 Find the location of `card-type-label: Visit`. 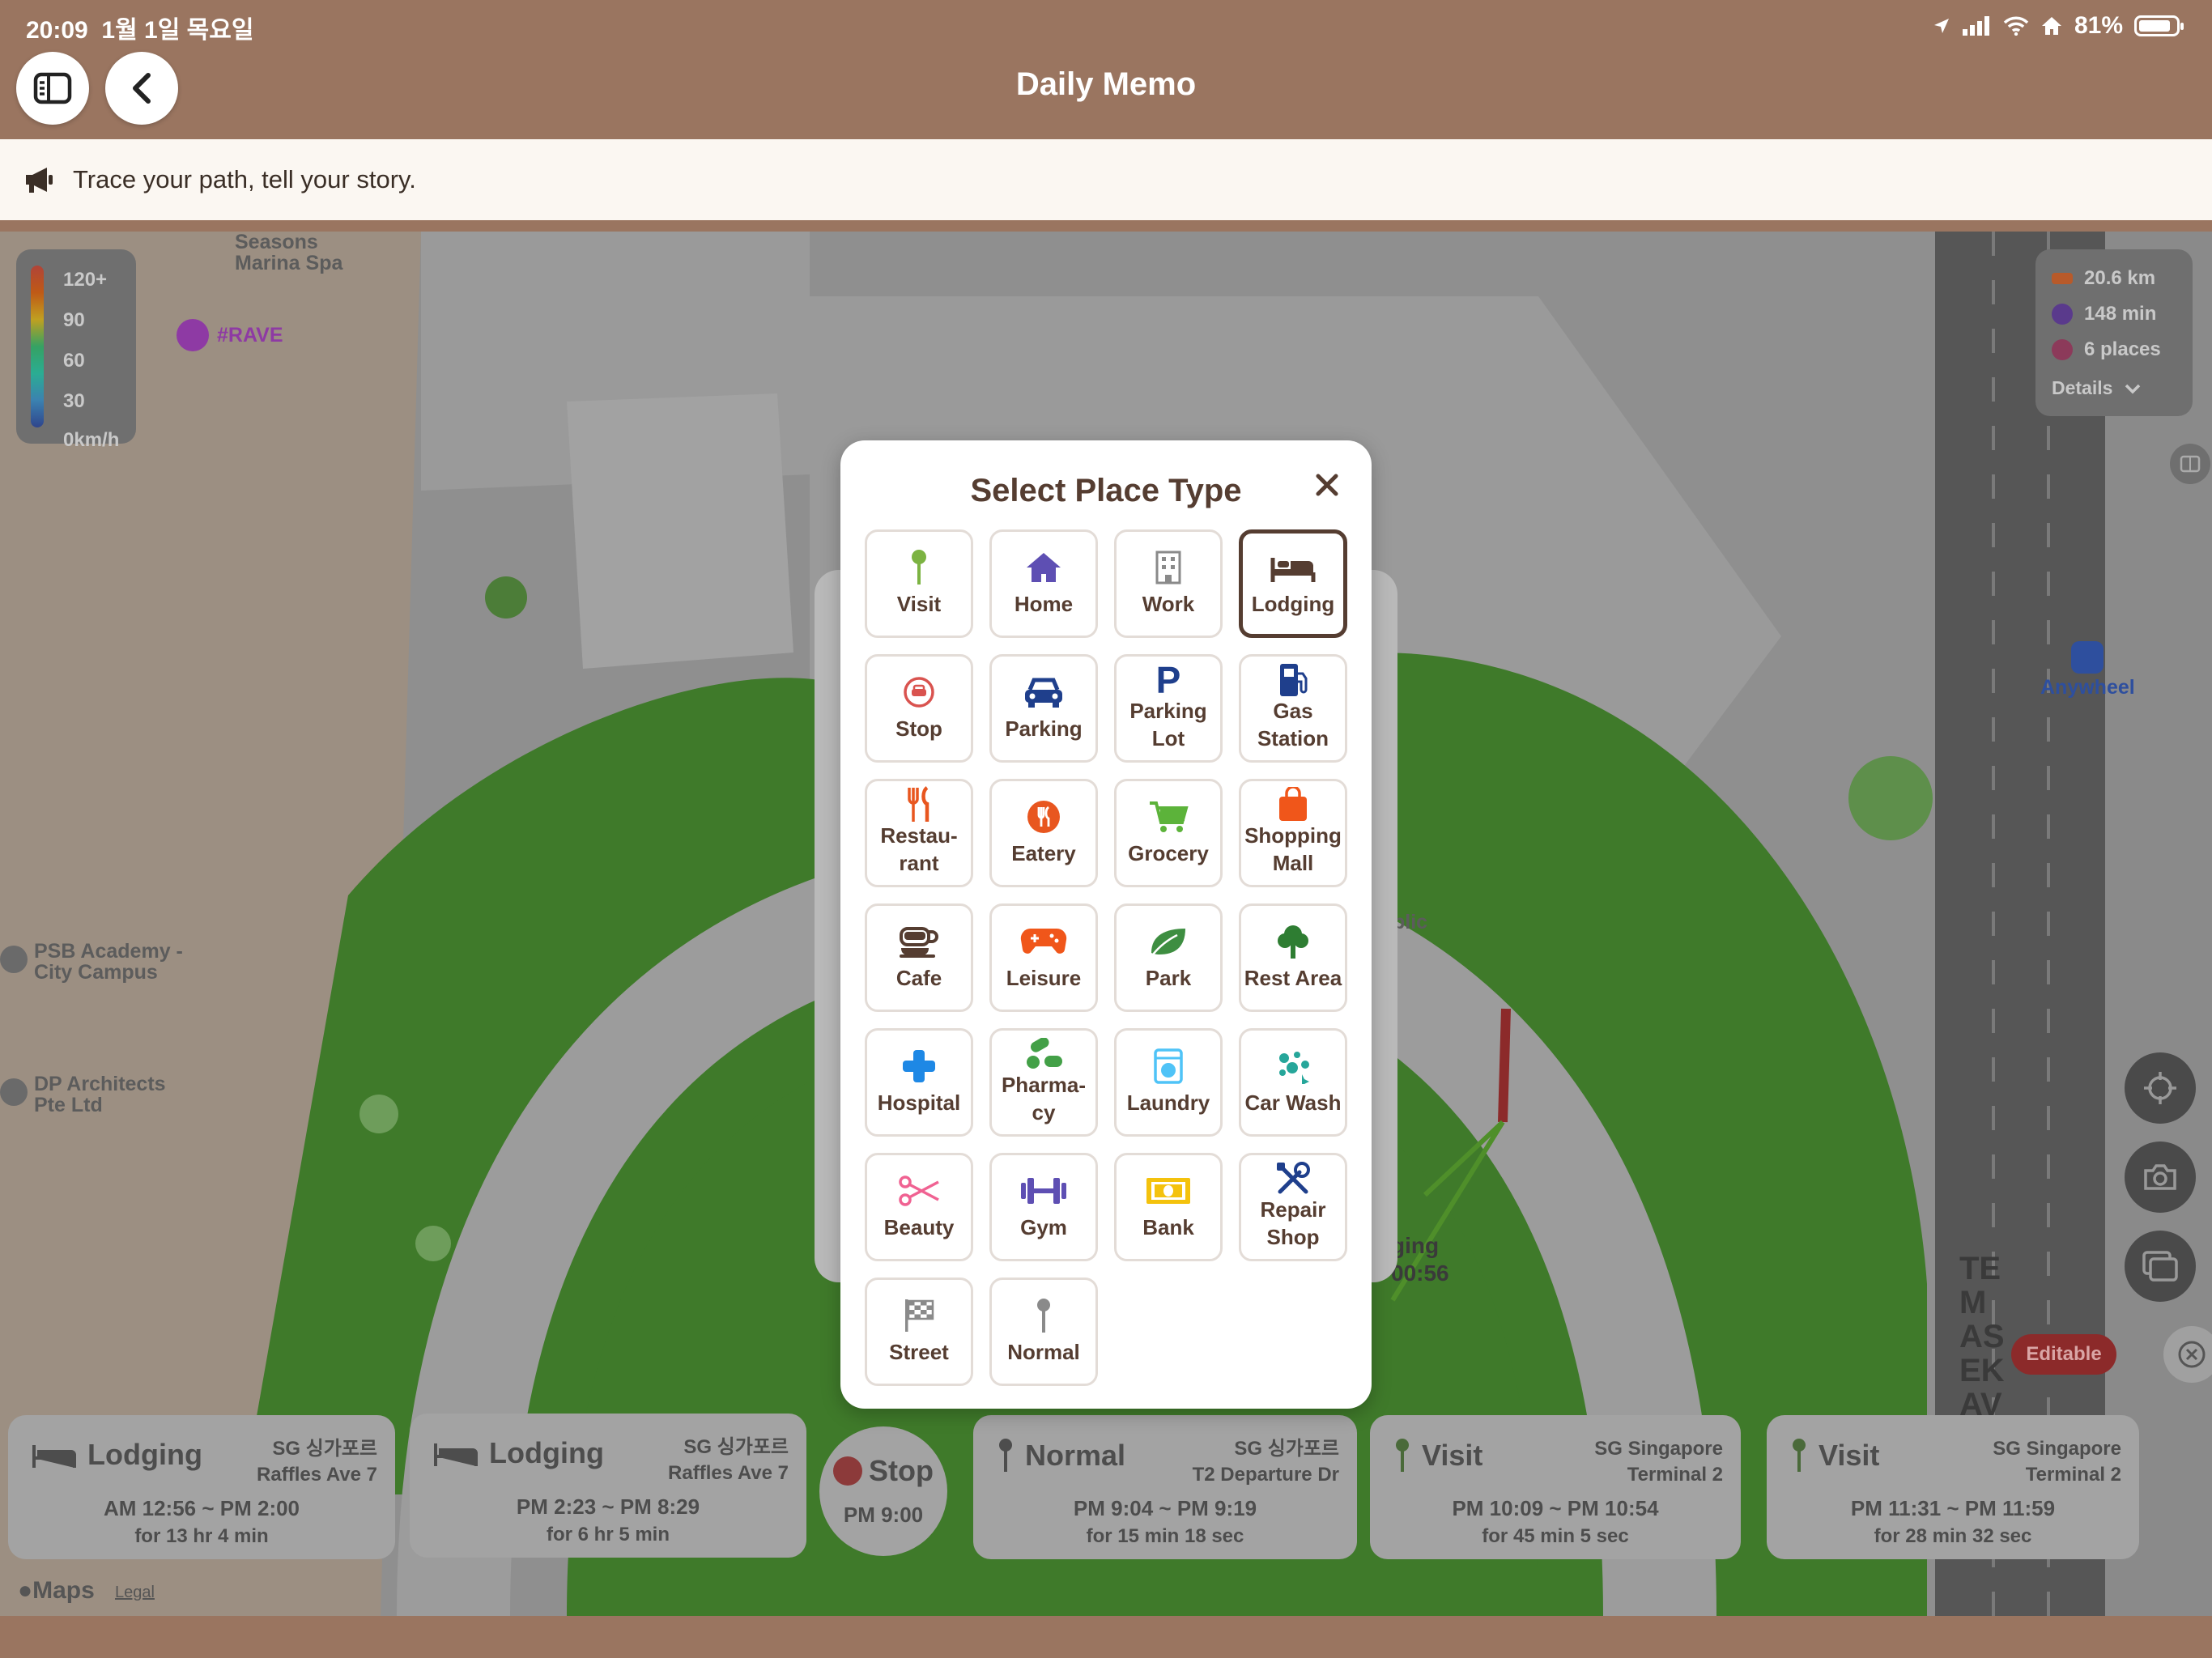

card-type-label: Visit is located at coordinates (1849, 1455).